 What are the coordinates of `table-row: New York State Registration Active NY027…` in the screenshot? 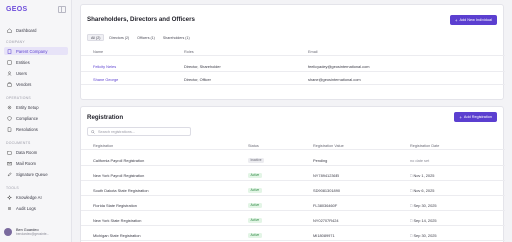 It's located at (293, 220).